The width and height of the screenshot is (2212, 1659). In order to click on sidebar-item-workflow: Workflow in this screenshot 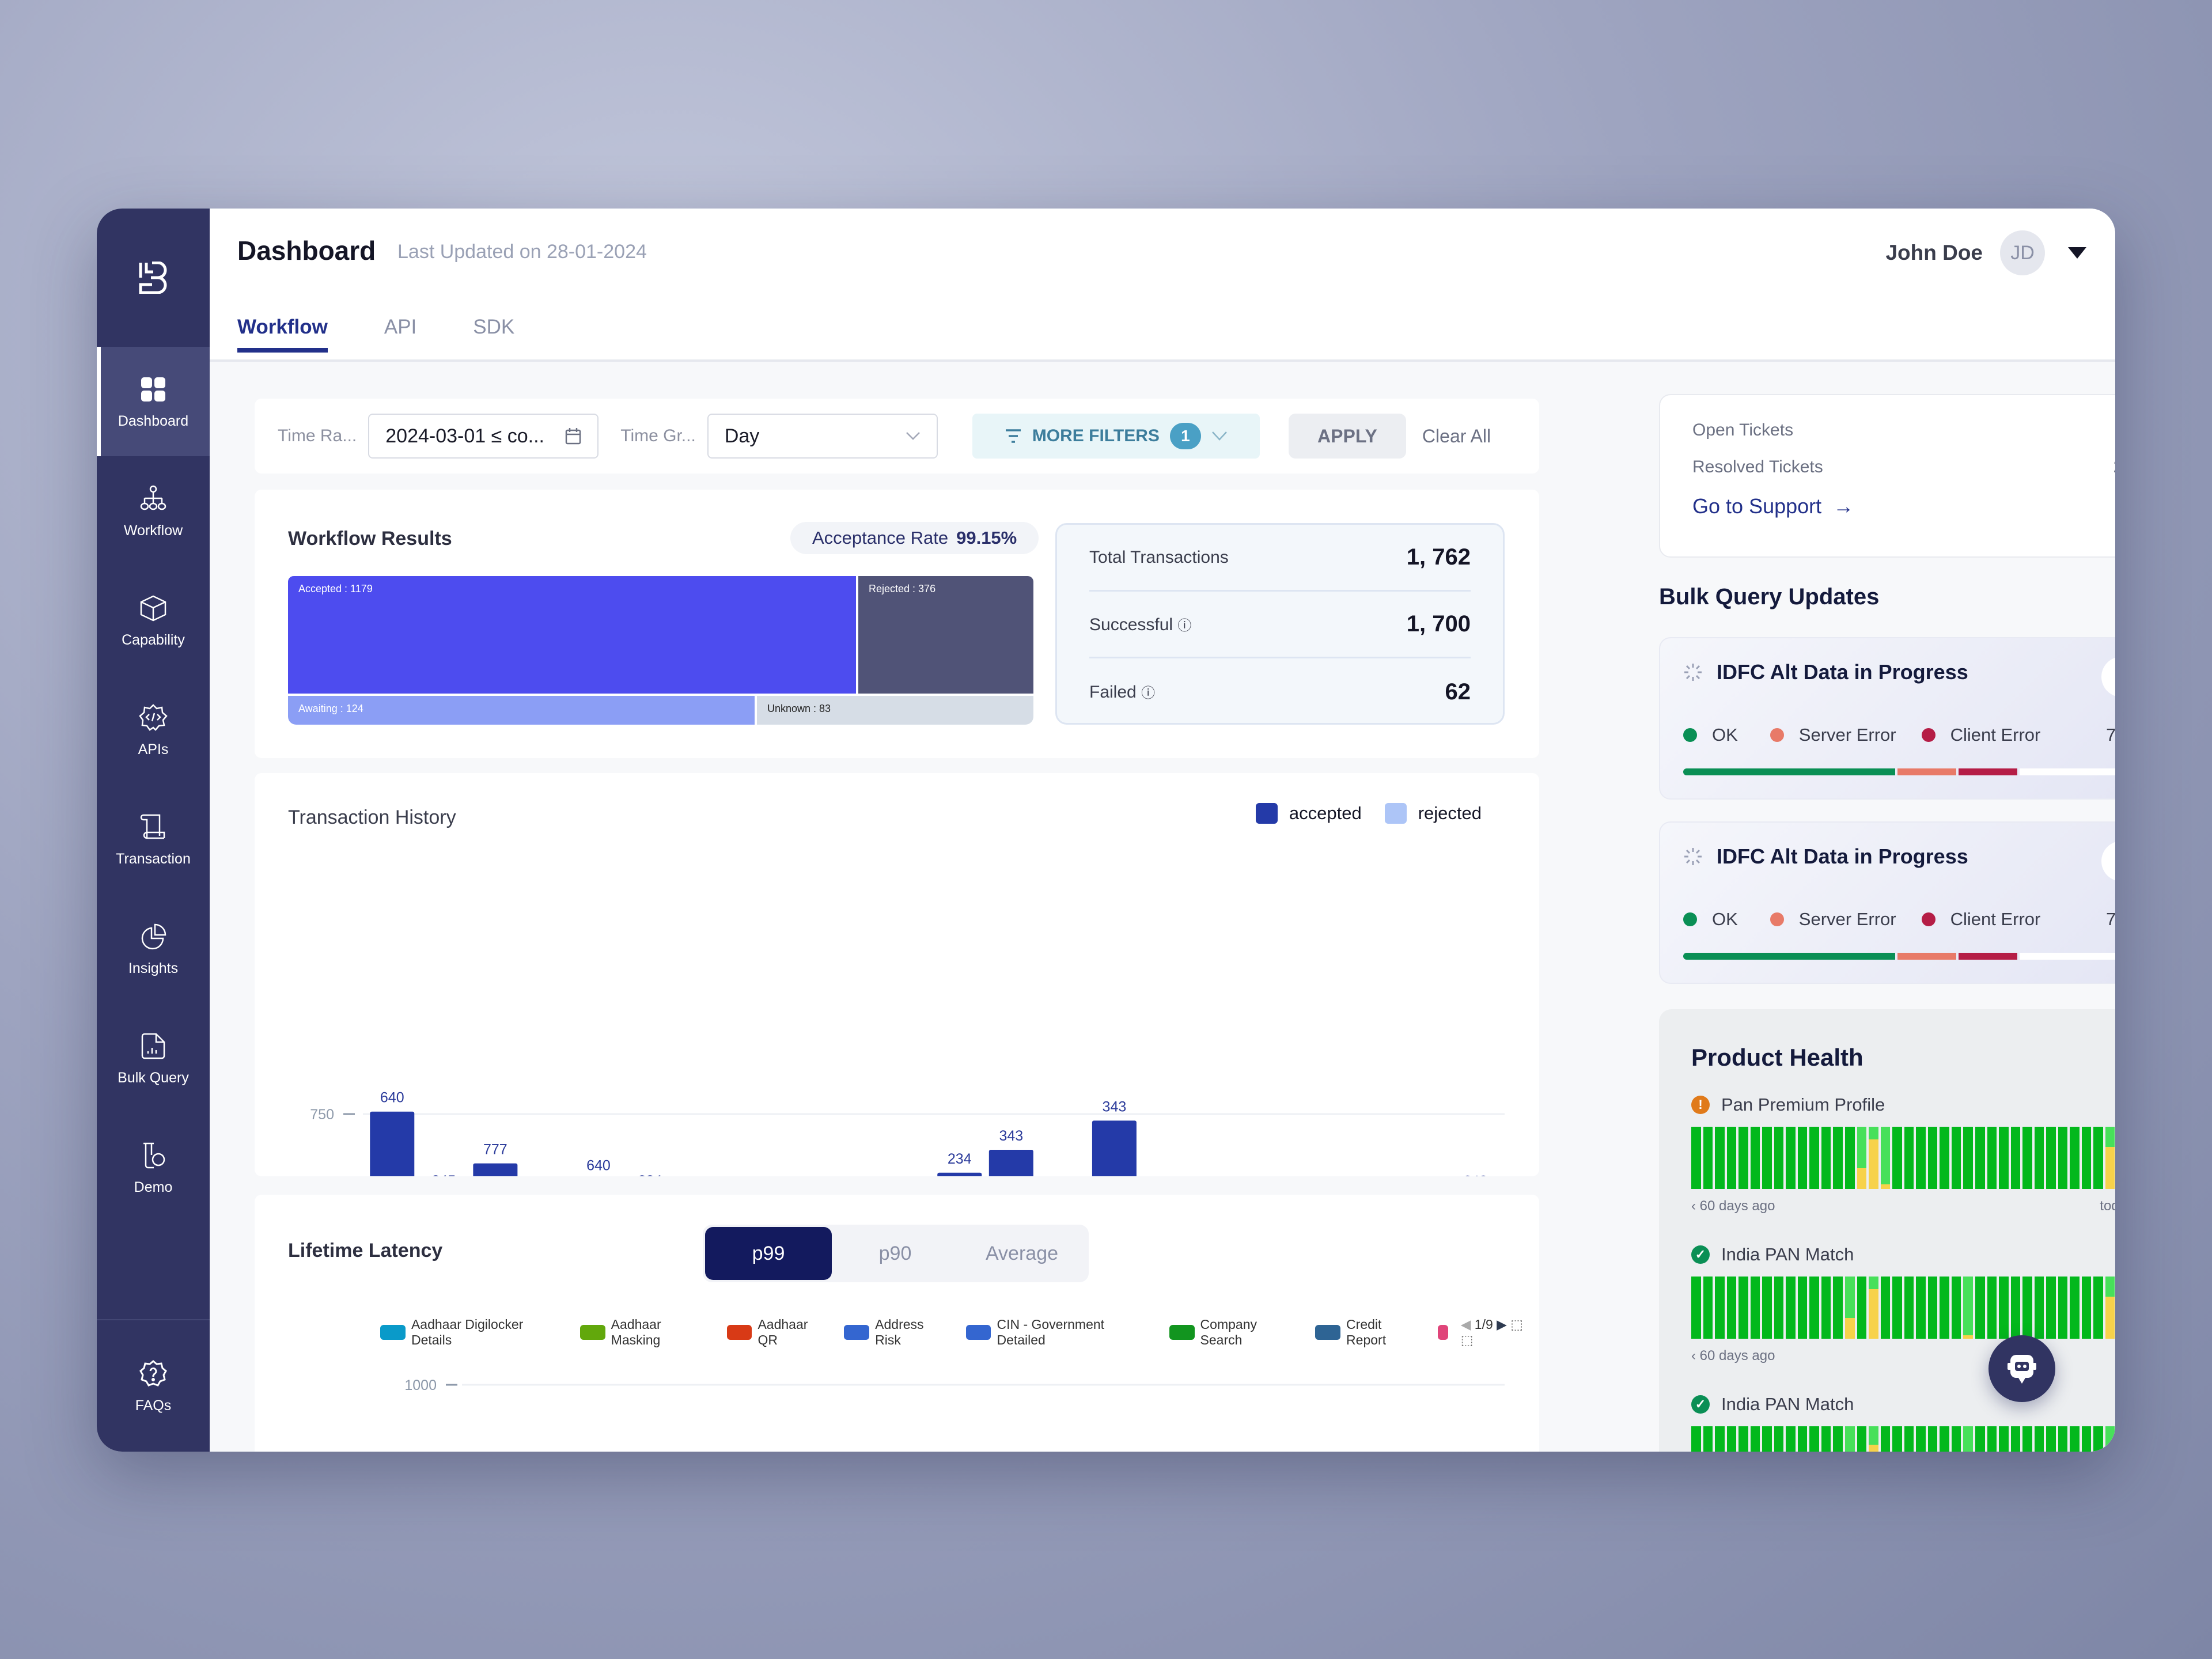, I will do `click(153, 511)`.